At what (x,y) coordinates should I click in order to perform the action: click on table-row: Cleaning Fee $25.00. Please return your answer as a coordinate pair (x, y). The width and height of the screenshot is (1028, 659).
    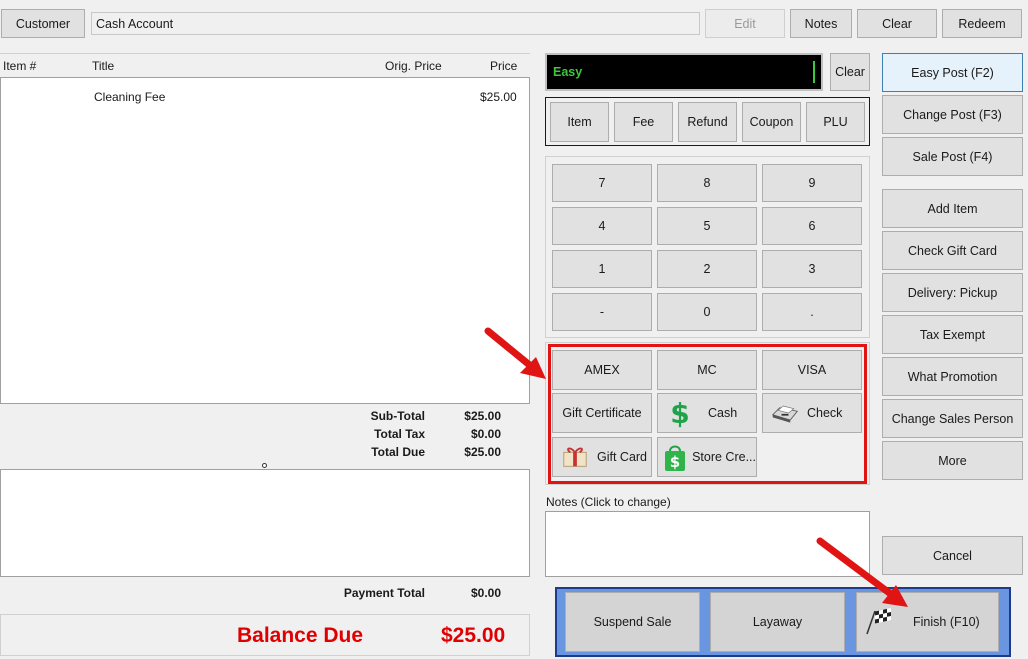
    Looking at the image, I should click on (265, 97).